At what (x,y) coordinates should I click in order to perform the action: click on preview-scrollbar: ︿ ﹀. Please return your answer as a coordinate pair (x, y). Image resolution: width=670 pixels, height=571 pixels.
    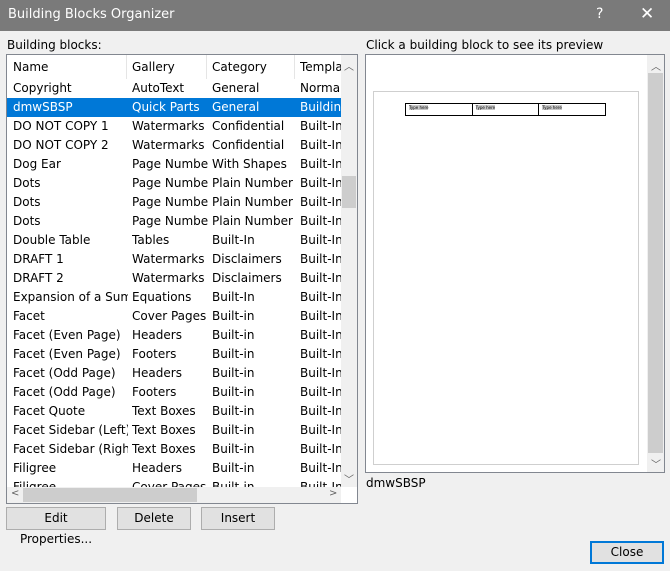
    Looking at the image, I should click on (655, 263).